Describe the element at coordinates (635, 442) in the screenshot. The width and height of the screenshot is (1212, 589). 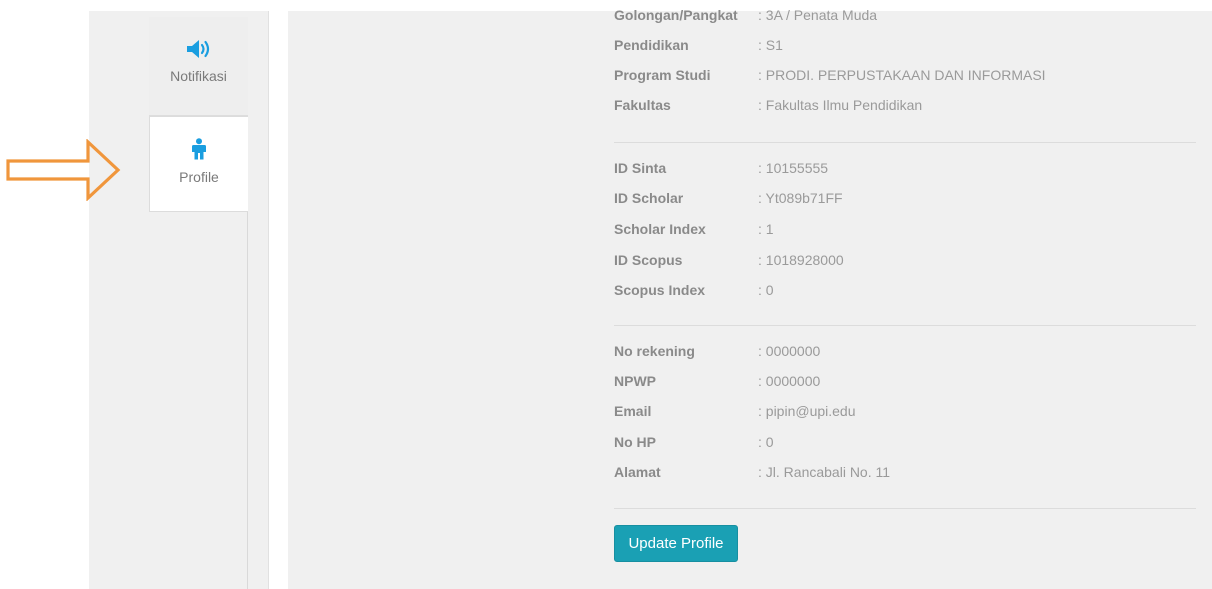
I see `field-label: No HP` at that location.